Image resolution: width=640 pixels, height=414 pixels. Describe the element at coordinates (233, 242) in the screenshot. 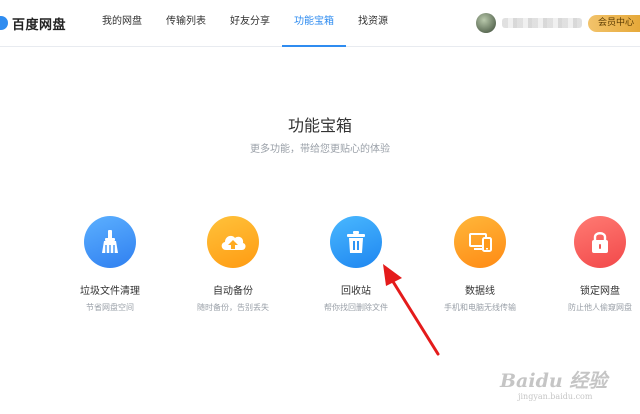

I see `cloud-upload-icon` at that location.